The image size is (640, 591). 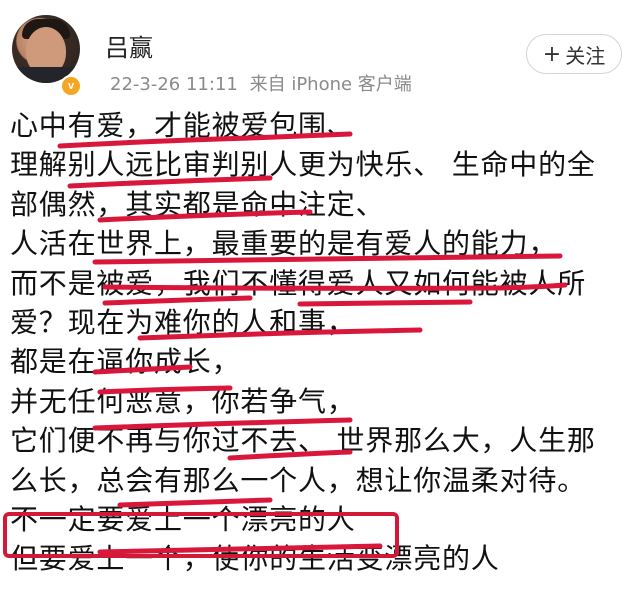 I want to click on post-line: 不一定要爱上一个漂亮的人, so click(x=183, y=519).